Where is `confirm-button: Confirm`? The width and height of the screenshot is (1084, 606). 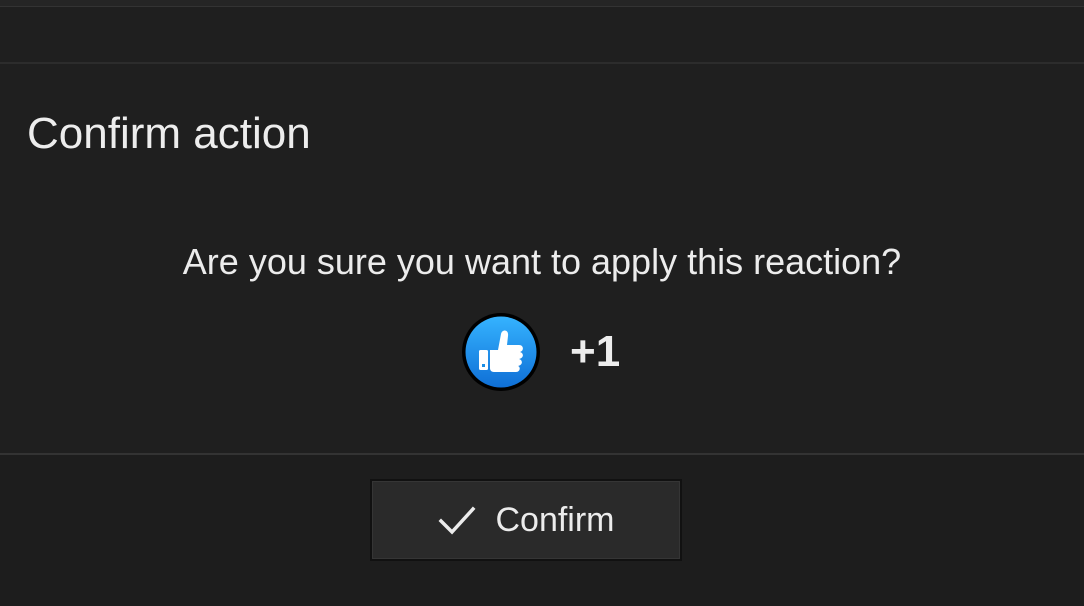
confirm-button: Confirm is located at coordinates (526, 520).